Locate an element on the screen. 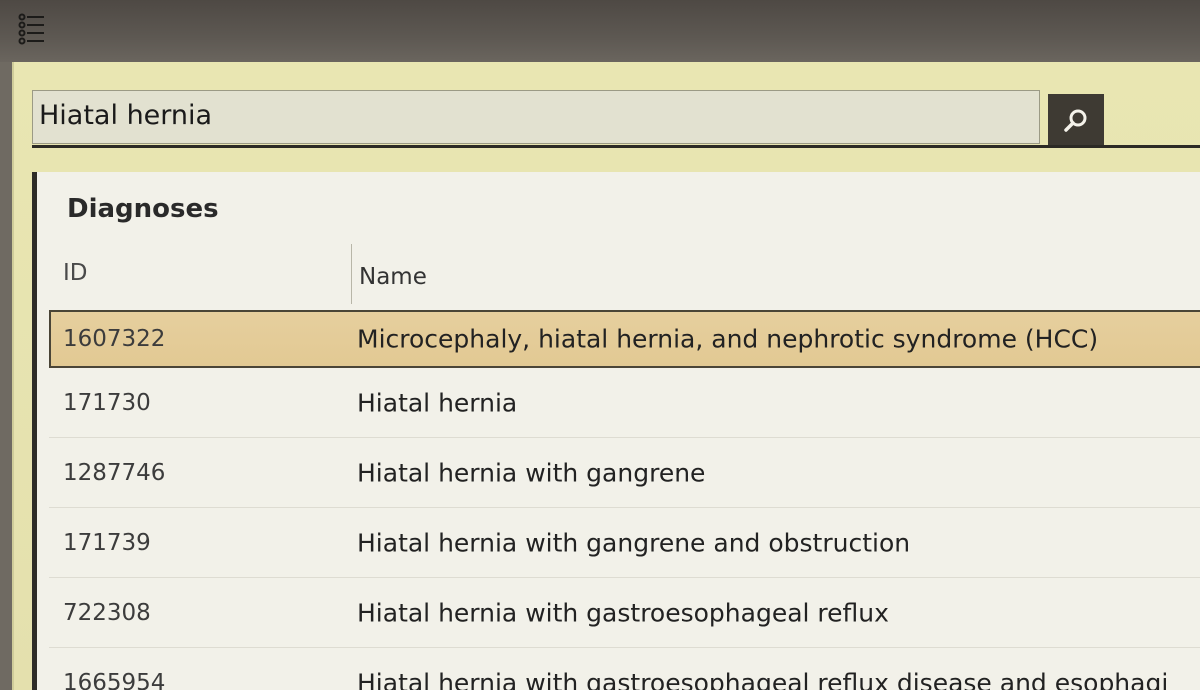  row-id: 1665954 is located at coordinates (114, 679).